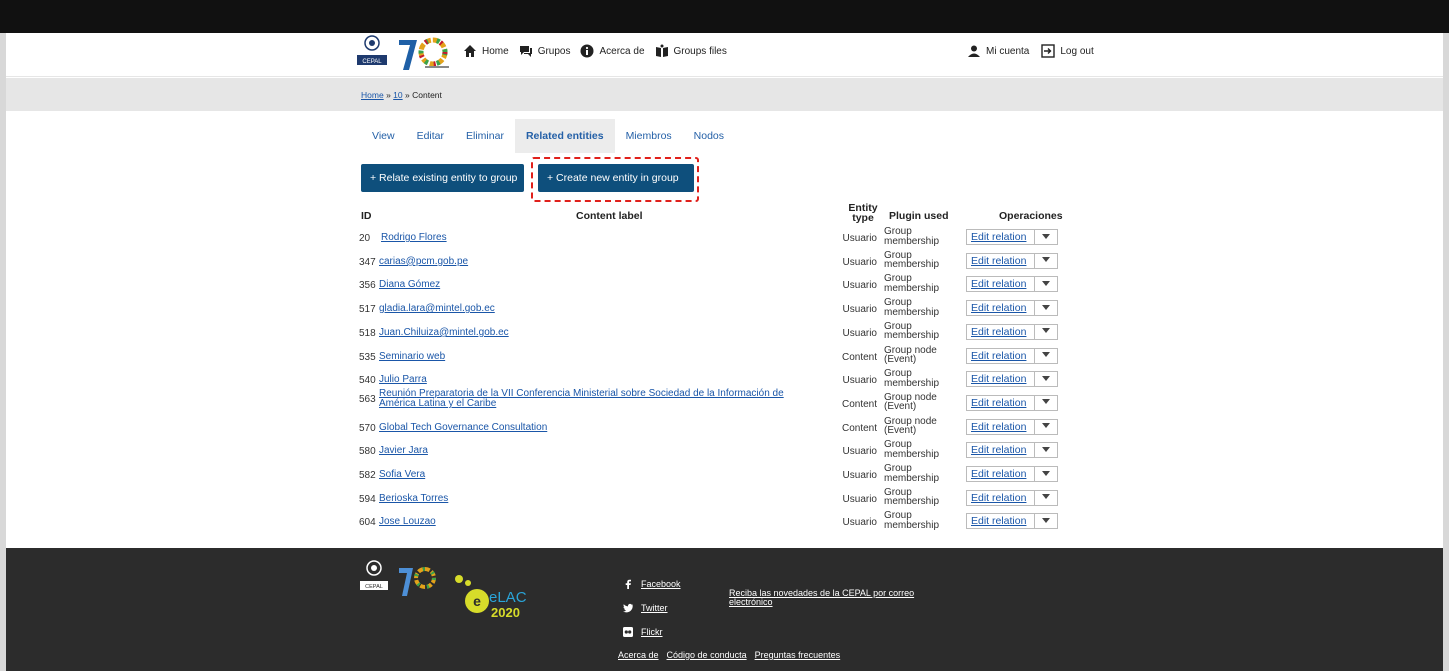 The height and width of the screenshot is (671, 1449). Describe the element at coordinates (707, 655) in the screenshot. I see `footer-link-codigo: Código de conducta` at that location.